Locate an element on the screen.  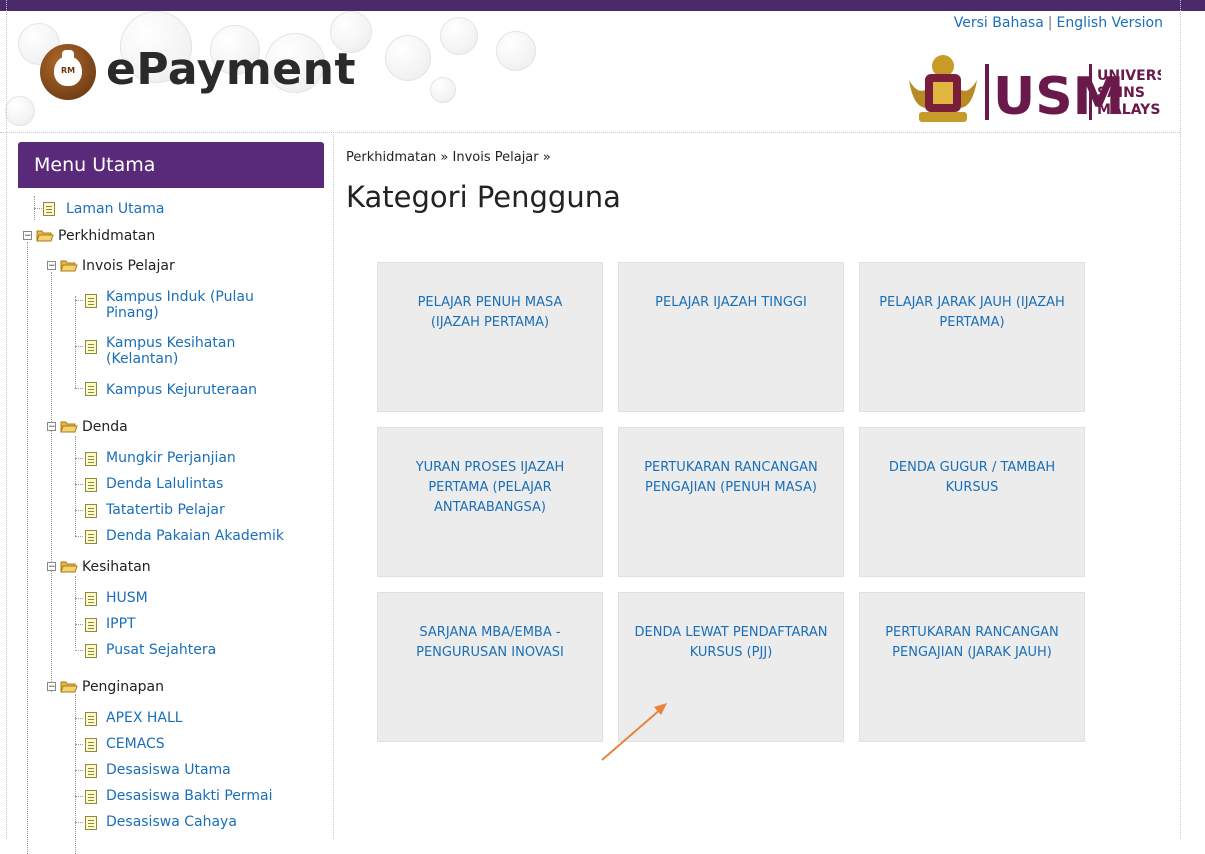
menu-item-label: Kampus Induk (Pulau Pinang) is located at coordinates (180, 305).